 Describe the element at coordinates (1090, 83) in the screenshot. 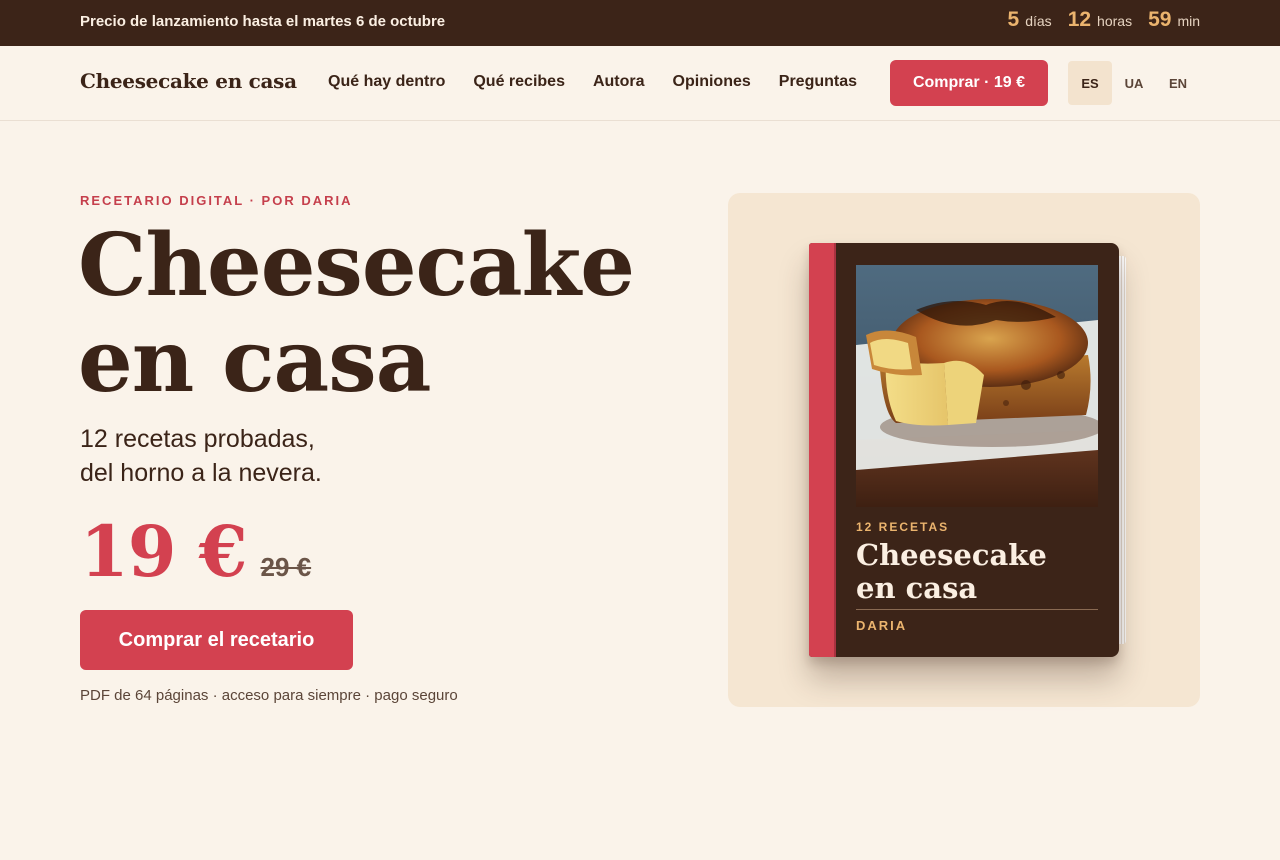

I see `lang-es: ES` at that location.